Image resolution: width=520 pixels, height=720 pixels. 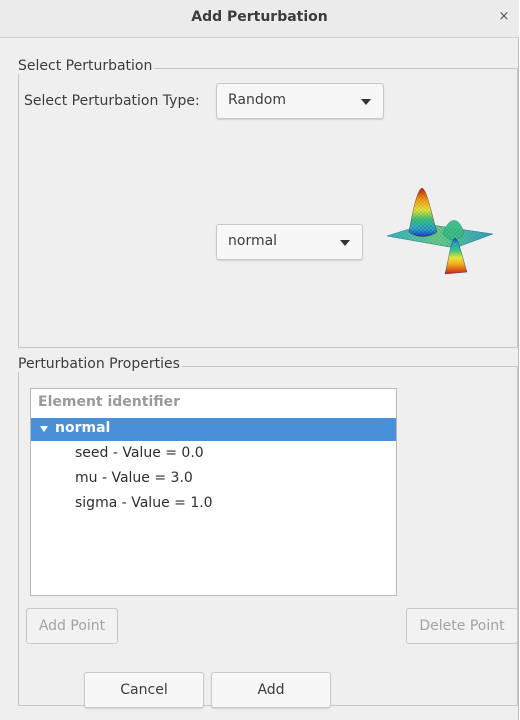 I want to click on dialog-title: Add Perturbation, so click(x=259, y=17).